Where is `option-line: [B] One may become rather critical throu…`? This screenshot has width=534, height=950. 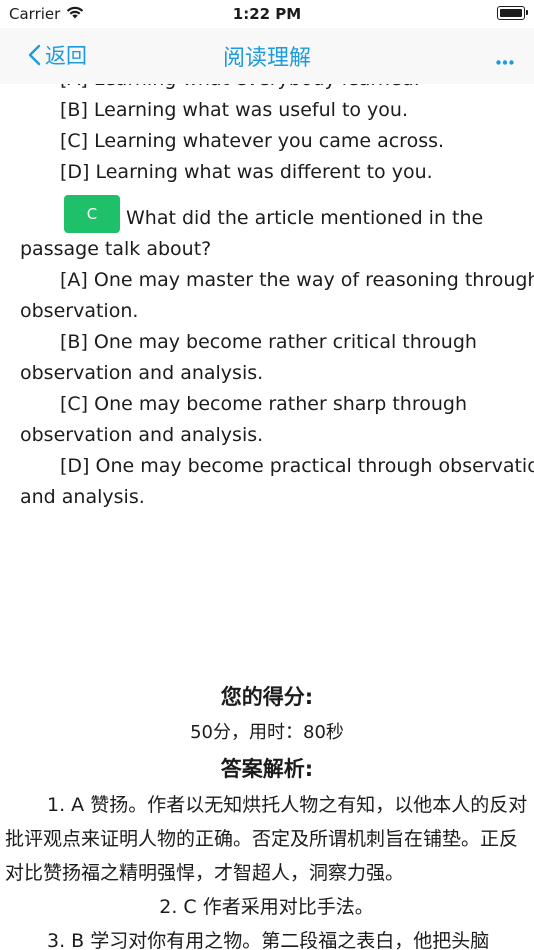
option-line: [B] One may become rather critical throu… is located at coordinates (268, 342).